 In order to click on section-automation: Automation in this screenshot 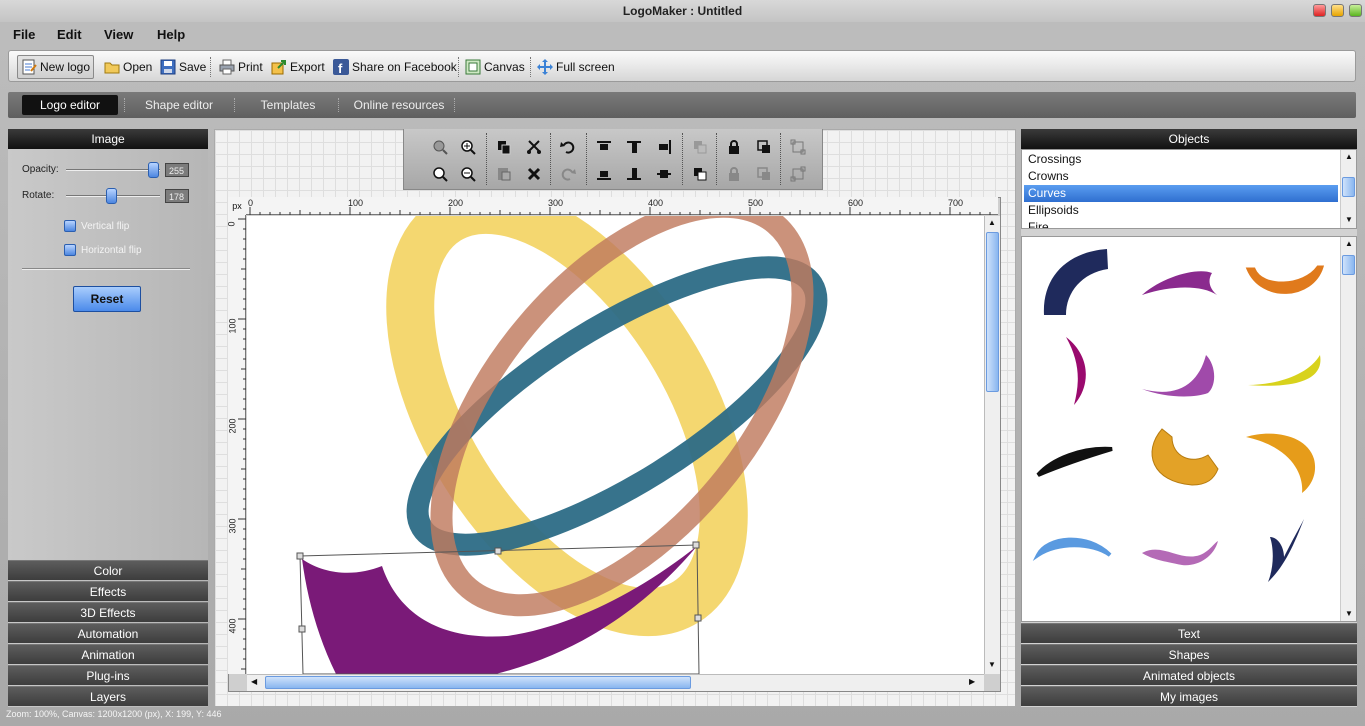, I will do `click(108, 633)`.